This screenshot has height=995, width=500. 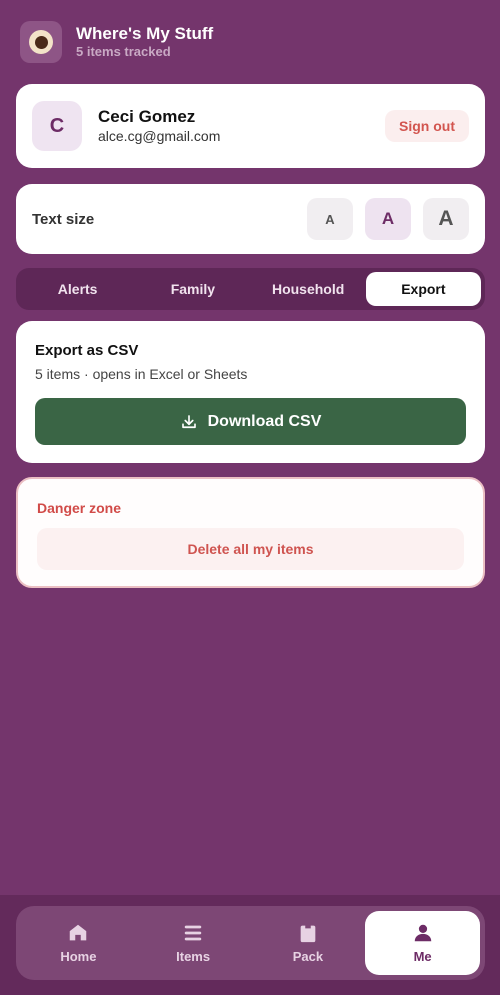 What do you see at coordinates (193, 933) in the screenshot?
I see `list-icon` at bounding box center [193, 933].